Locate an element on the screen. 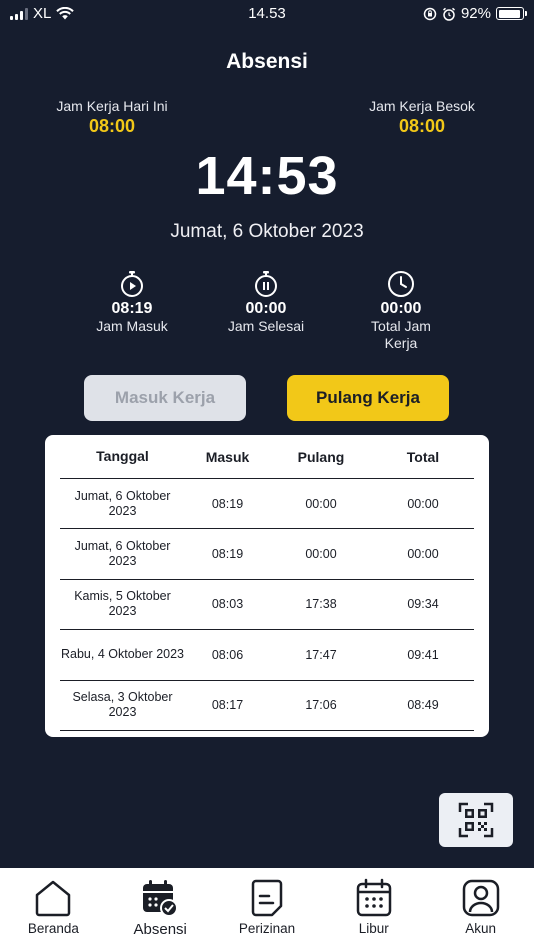 The width and height of the screenshot is (534, 950). nav-label-absensi: Absensi is located at coordinates (160, 929).